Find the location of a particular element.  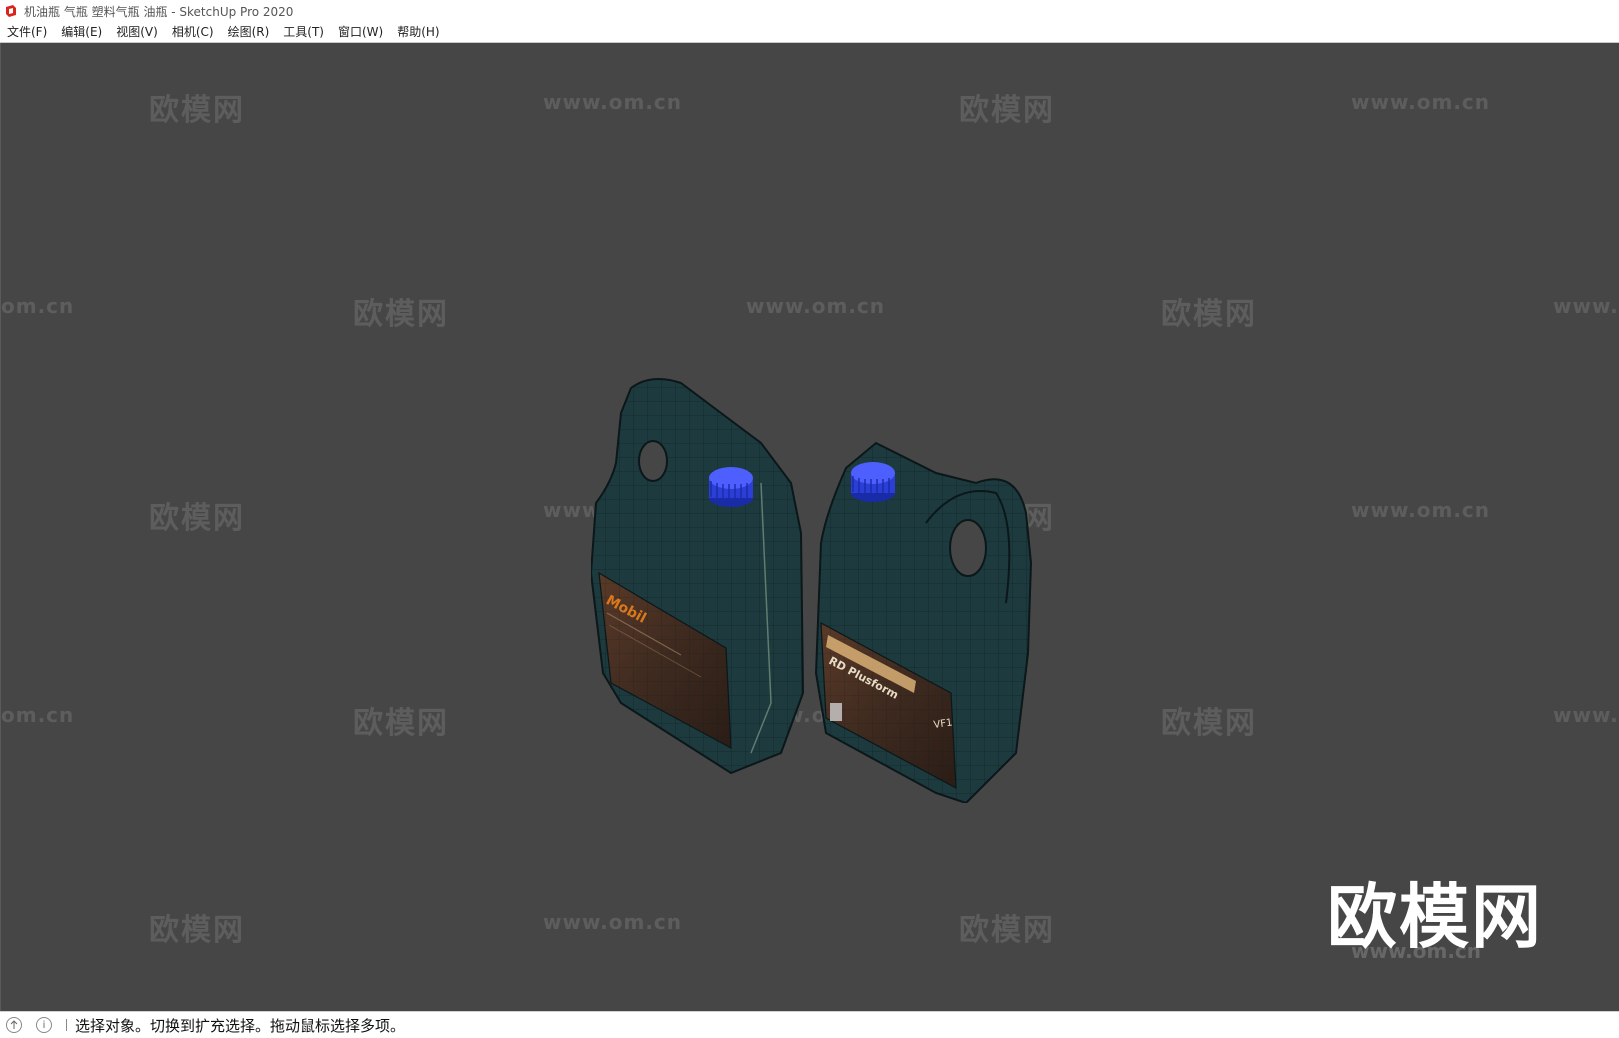

oil-bottle-model: Mobil RD Plusform VF1 is located at coordinates (830, 590).